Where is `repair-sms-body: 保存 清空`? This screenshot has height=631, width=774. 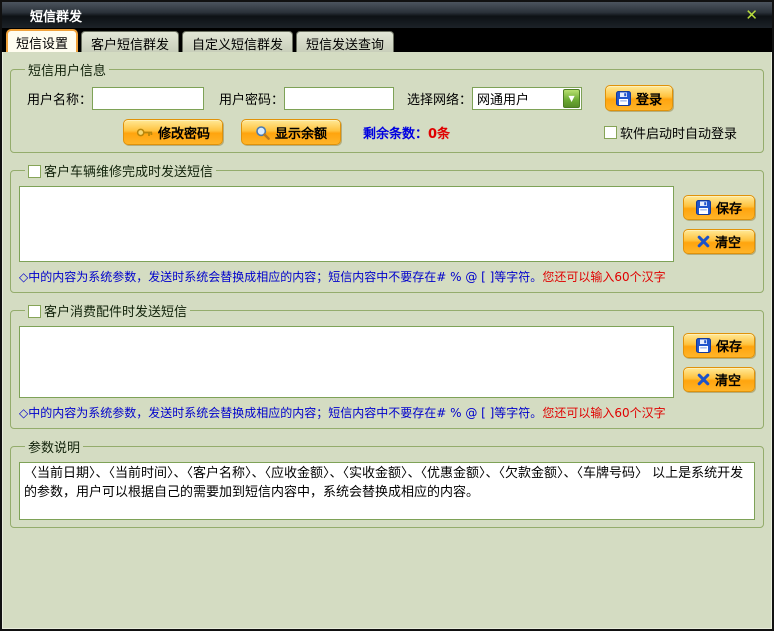
repair-sms-body: 保存 清空 is located at coordinates (387, 224).